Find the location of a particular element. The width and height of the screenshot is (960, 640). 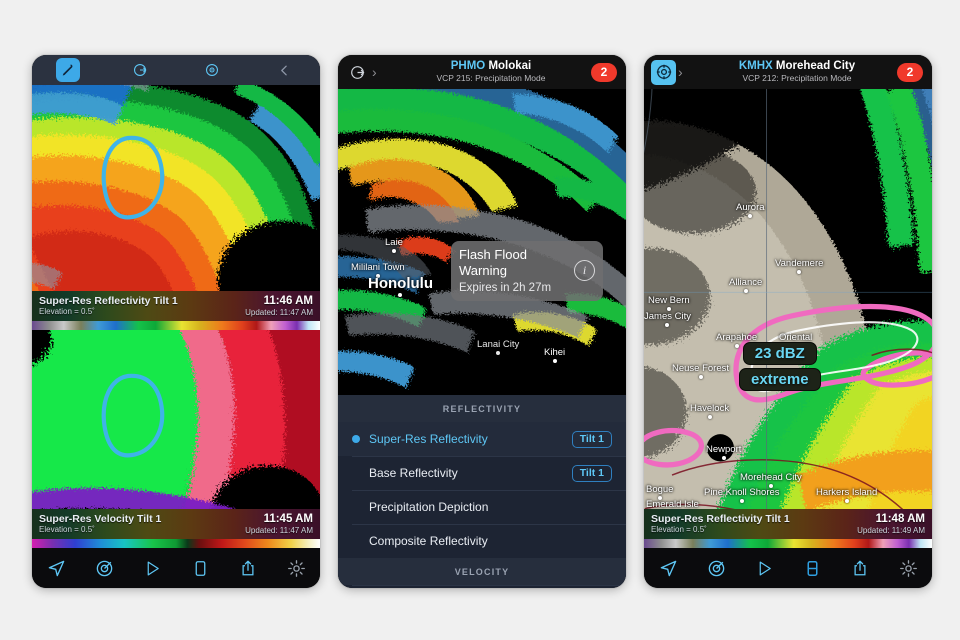

city-label: Aurora is located at coordinates (750, 210).